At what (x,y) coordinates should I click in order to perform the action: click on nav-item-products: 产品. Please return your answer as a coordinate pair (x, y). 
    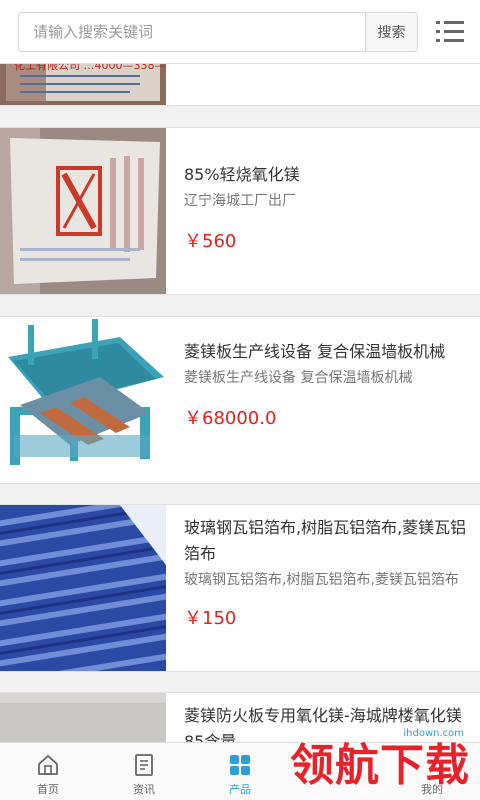
    Looking at the image, I should click on (240, 771).